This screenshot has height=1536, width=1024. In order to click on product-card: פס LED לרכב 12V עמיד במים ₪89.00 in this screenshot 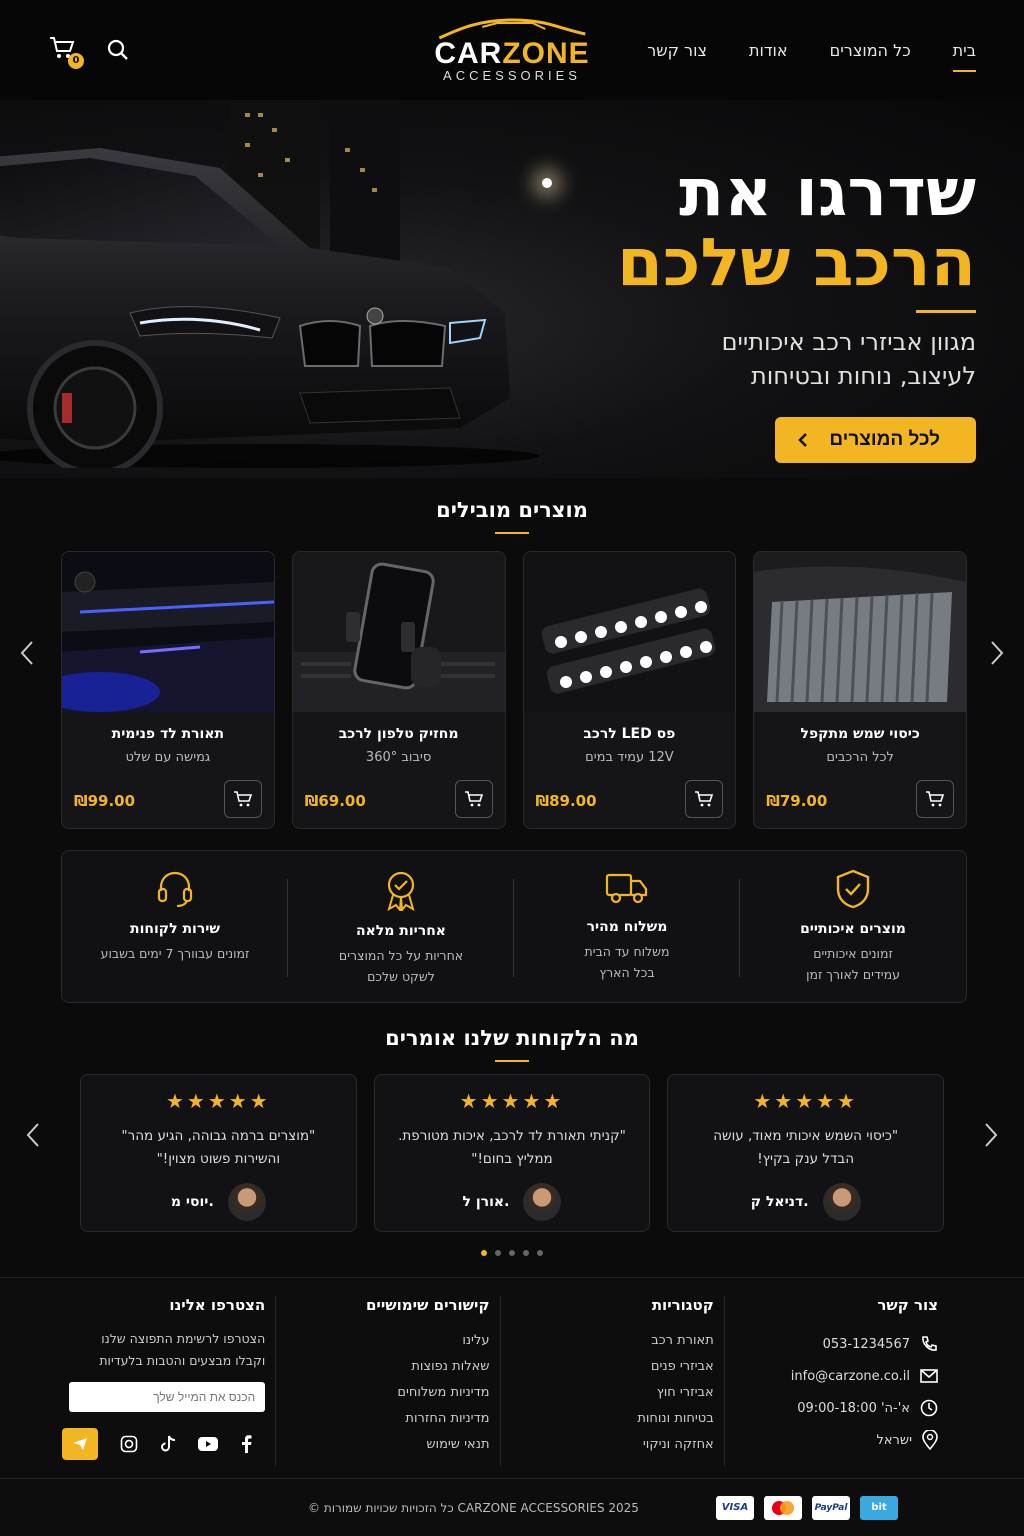, I will do `click(629, 690)`.